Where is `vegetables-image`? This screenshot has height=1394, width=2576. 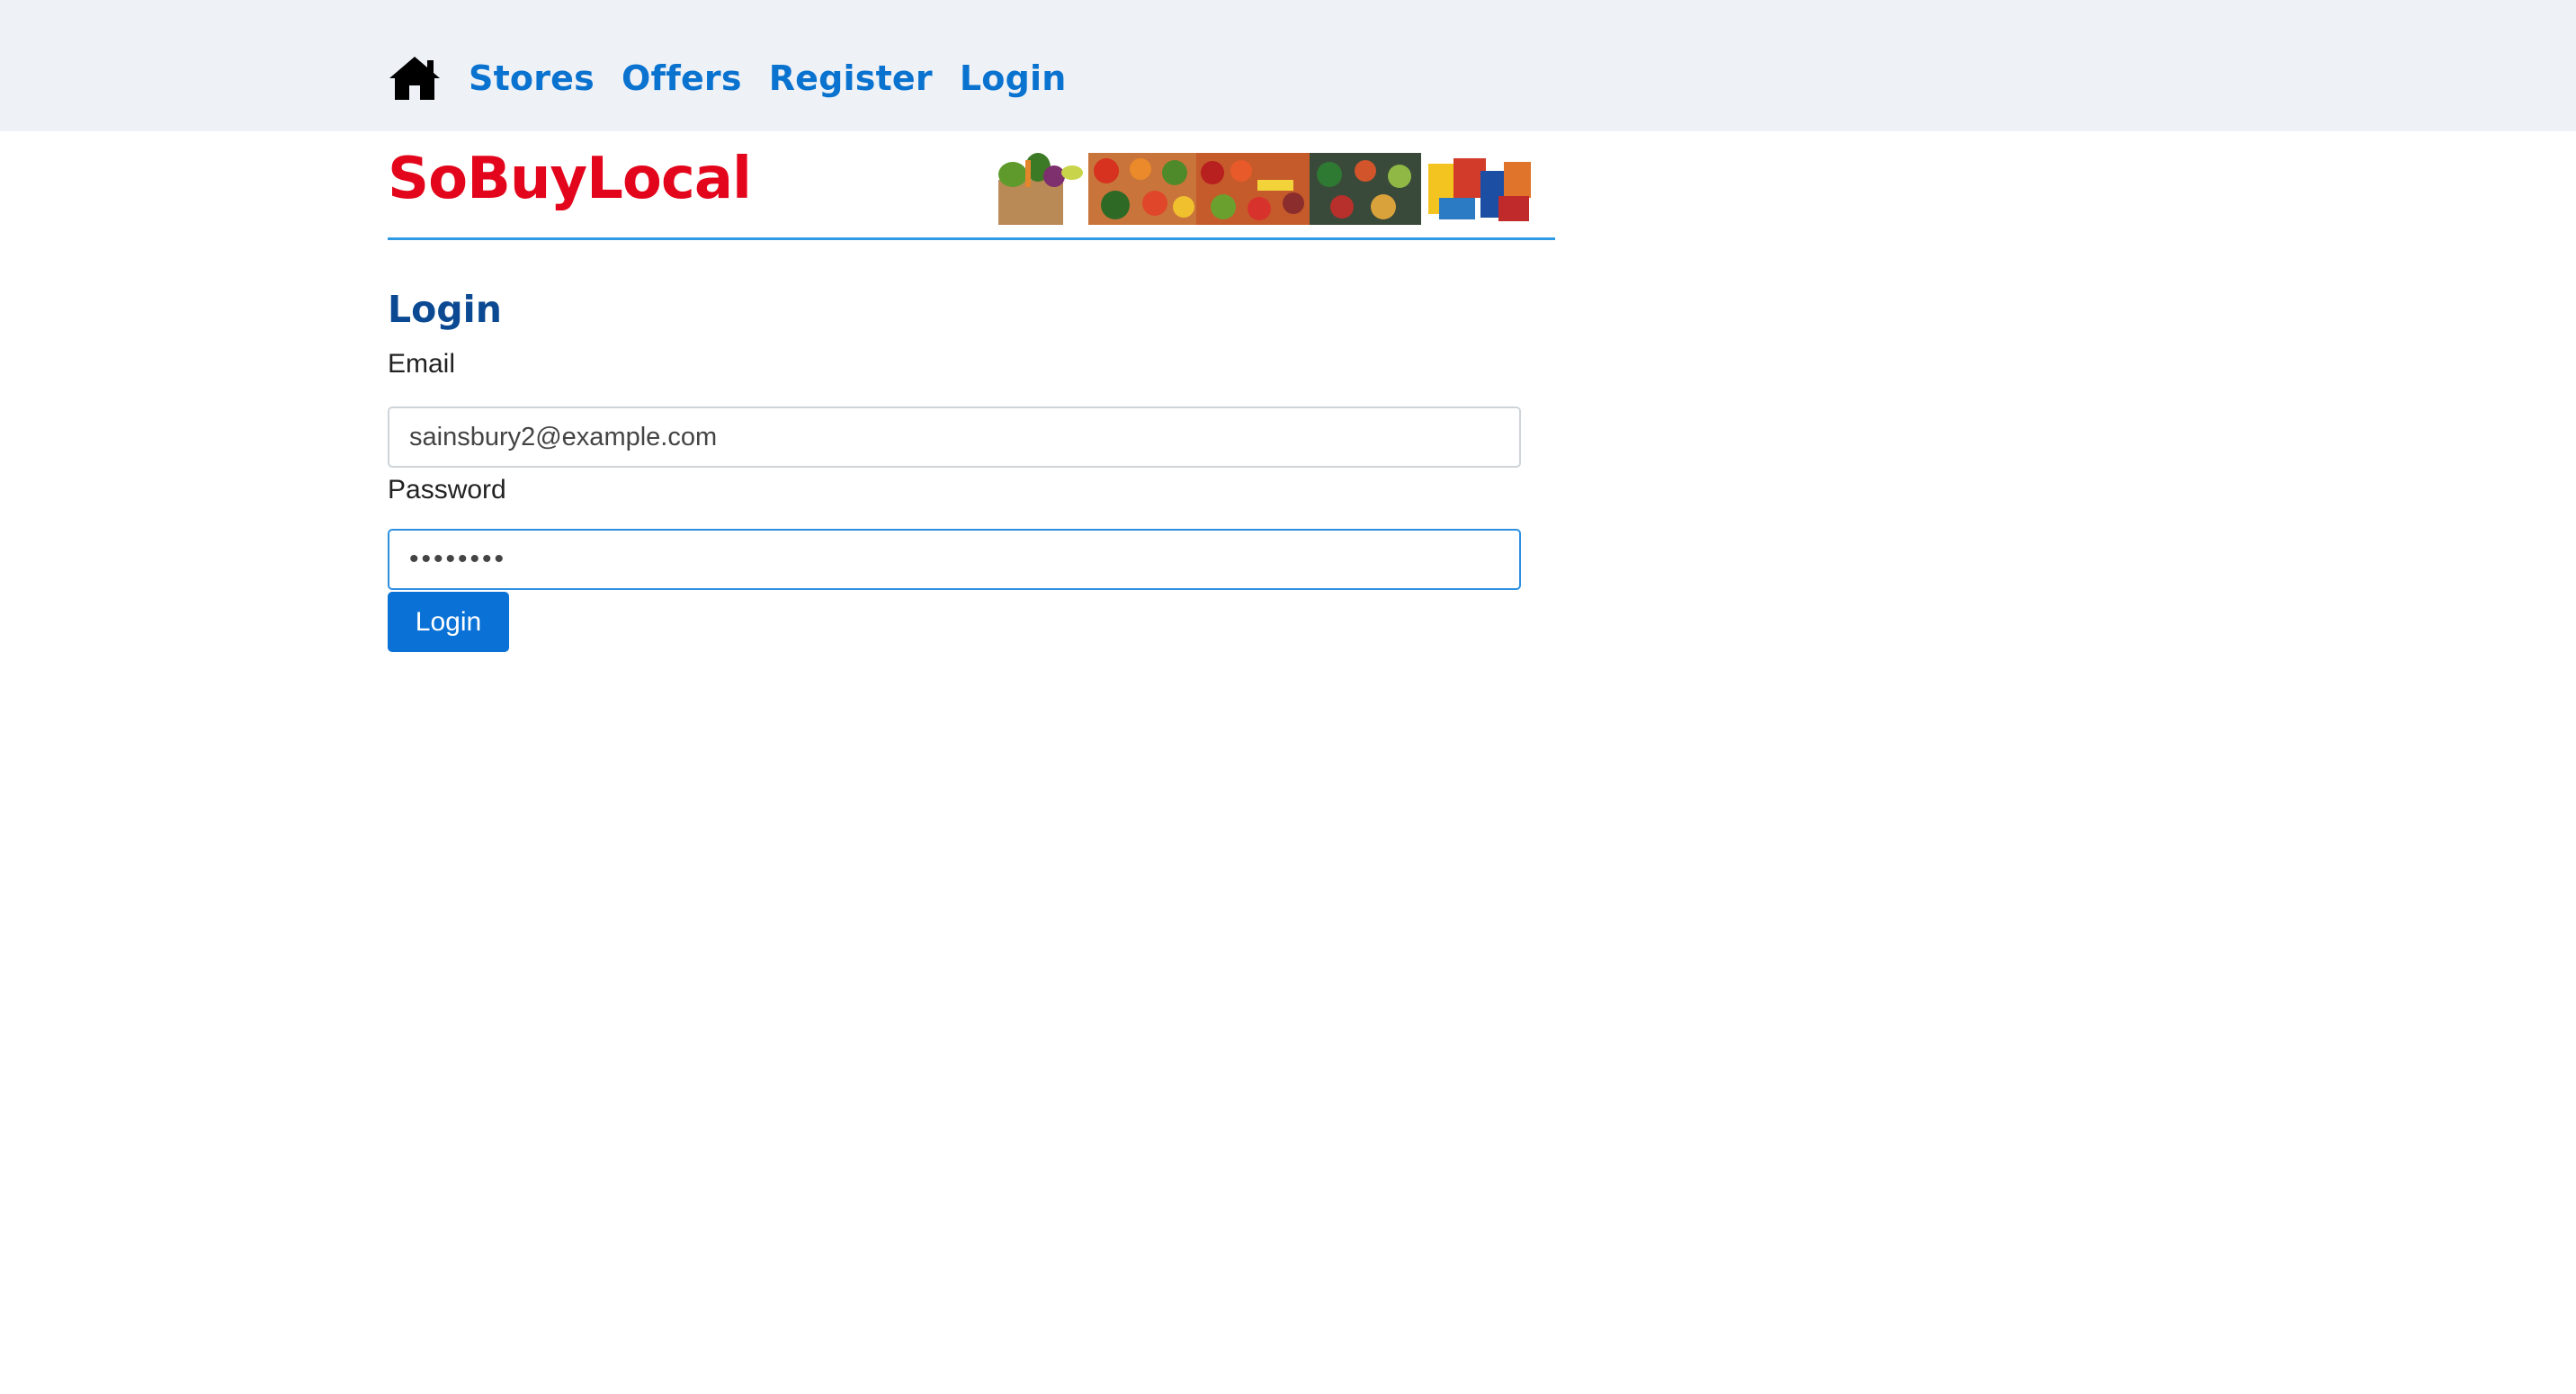 vegetables-image is located at coordinates (1142, 189).